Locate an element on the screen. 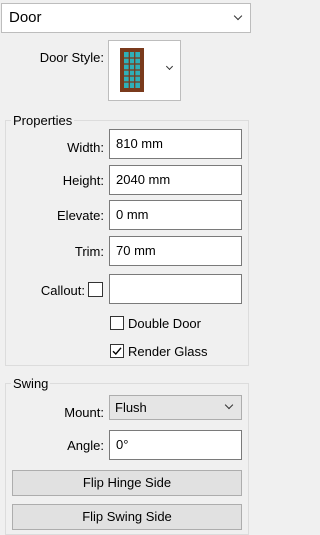  height-label: Height: is located at coordinates (83, 180).